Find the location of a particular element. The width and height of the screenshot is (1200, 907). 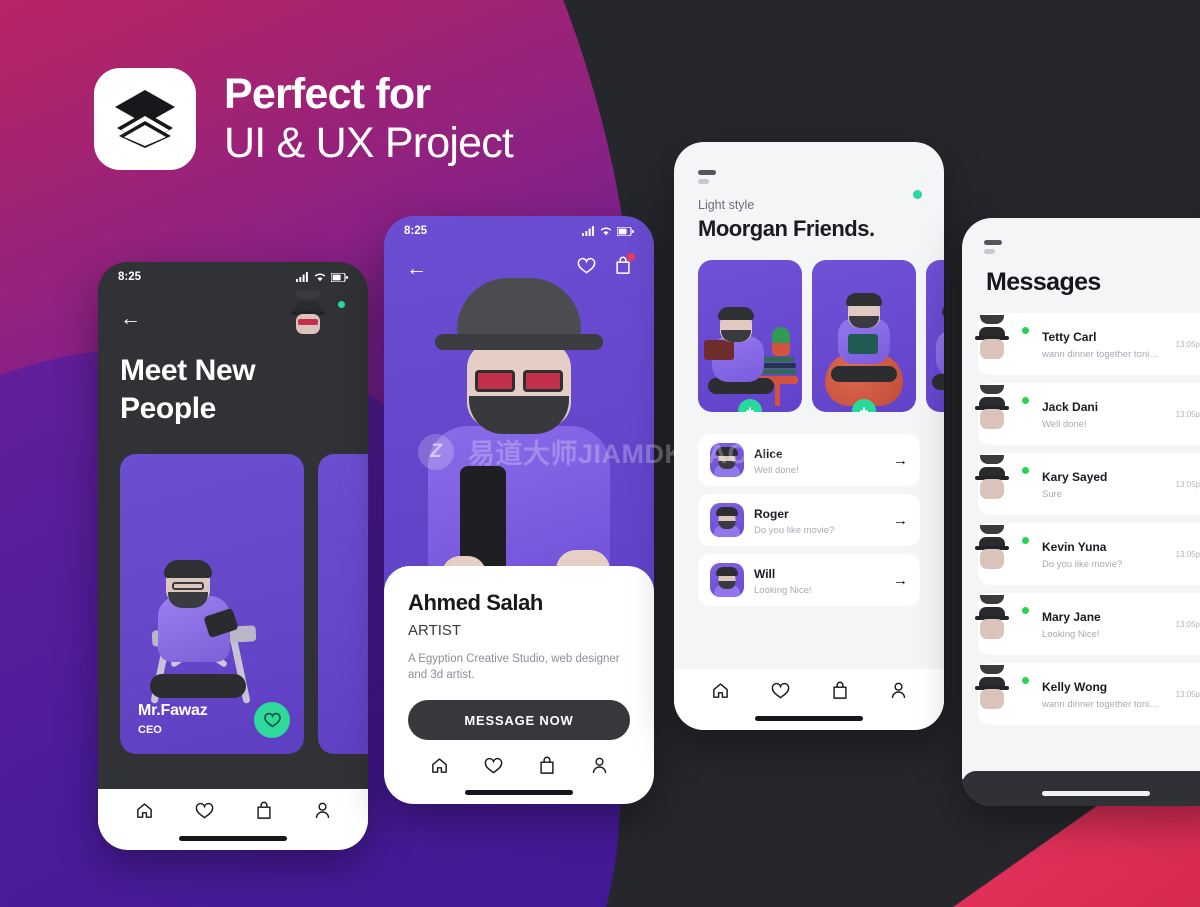

friend-message: Well done! is located at coordinates (776, 470).